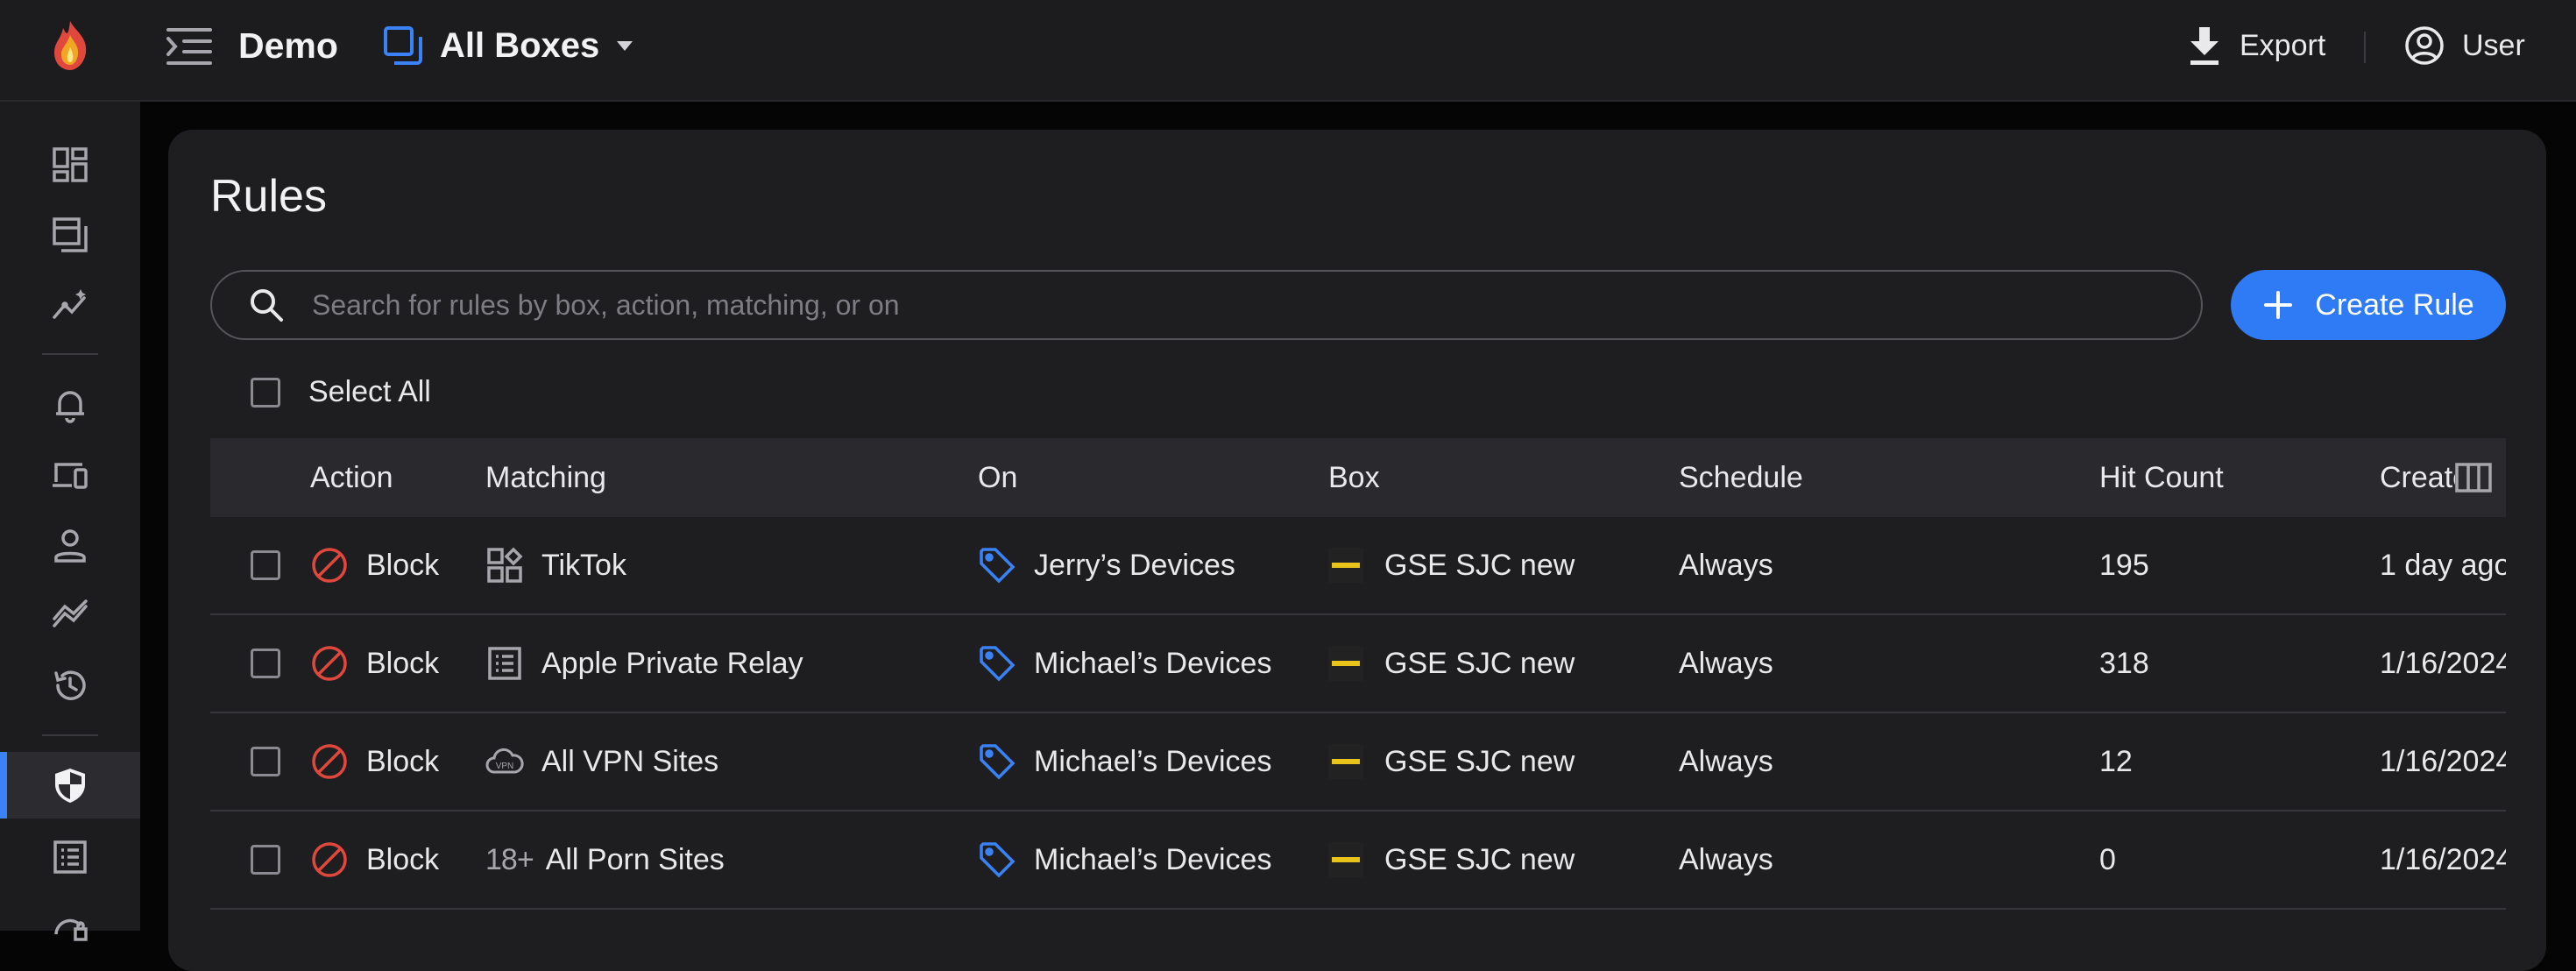 The image size is (2576, 971). Describe the element at coordinates (70, 615) in the screenshot. I see `nav-flows` at that location.